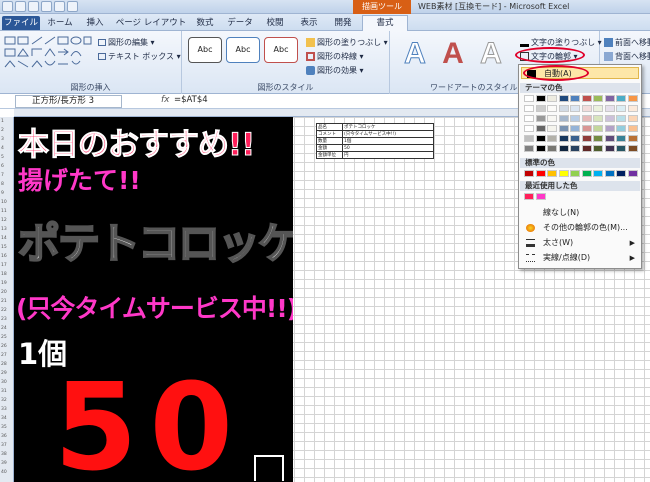 The image size is (650, 482). Describe the element at coordinates (627, 42) in the screenshot. I see `bring-forward-button: 前面へ移動` at that location.